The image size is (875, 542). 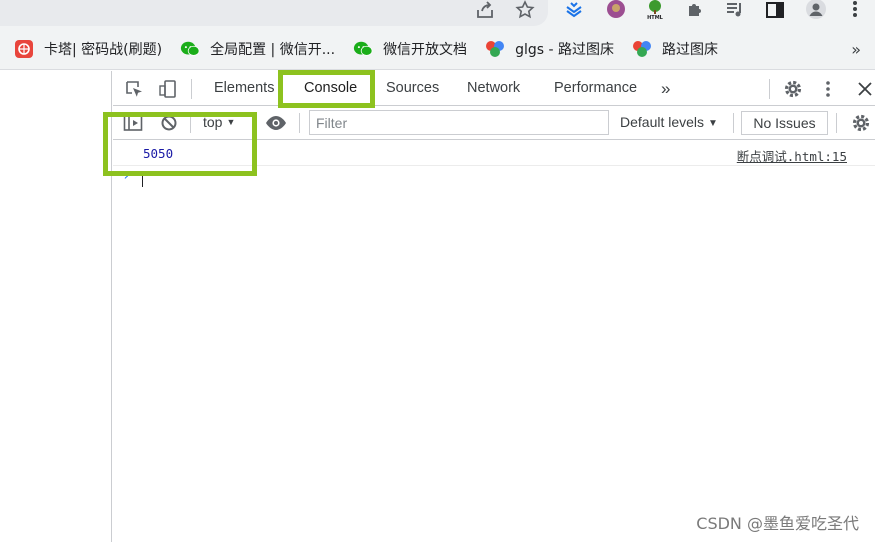 I want to click on log-levels-dropdown: Default levels ▼, so click(x=669, y=122).